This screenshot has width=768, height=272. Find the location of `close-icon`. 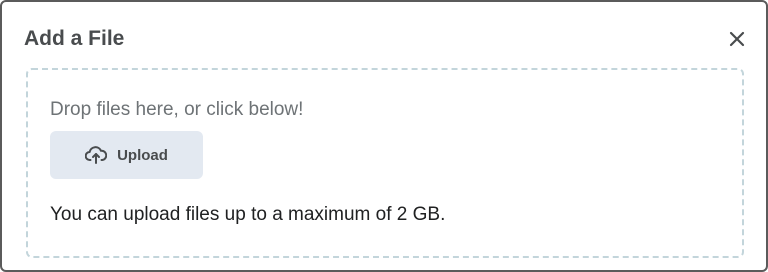

close-icon is located at coordinates (737, 39).